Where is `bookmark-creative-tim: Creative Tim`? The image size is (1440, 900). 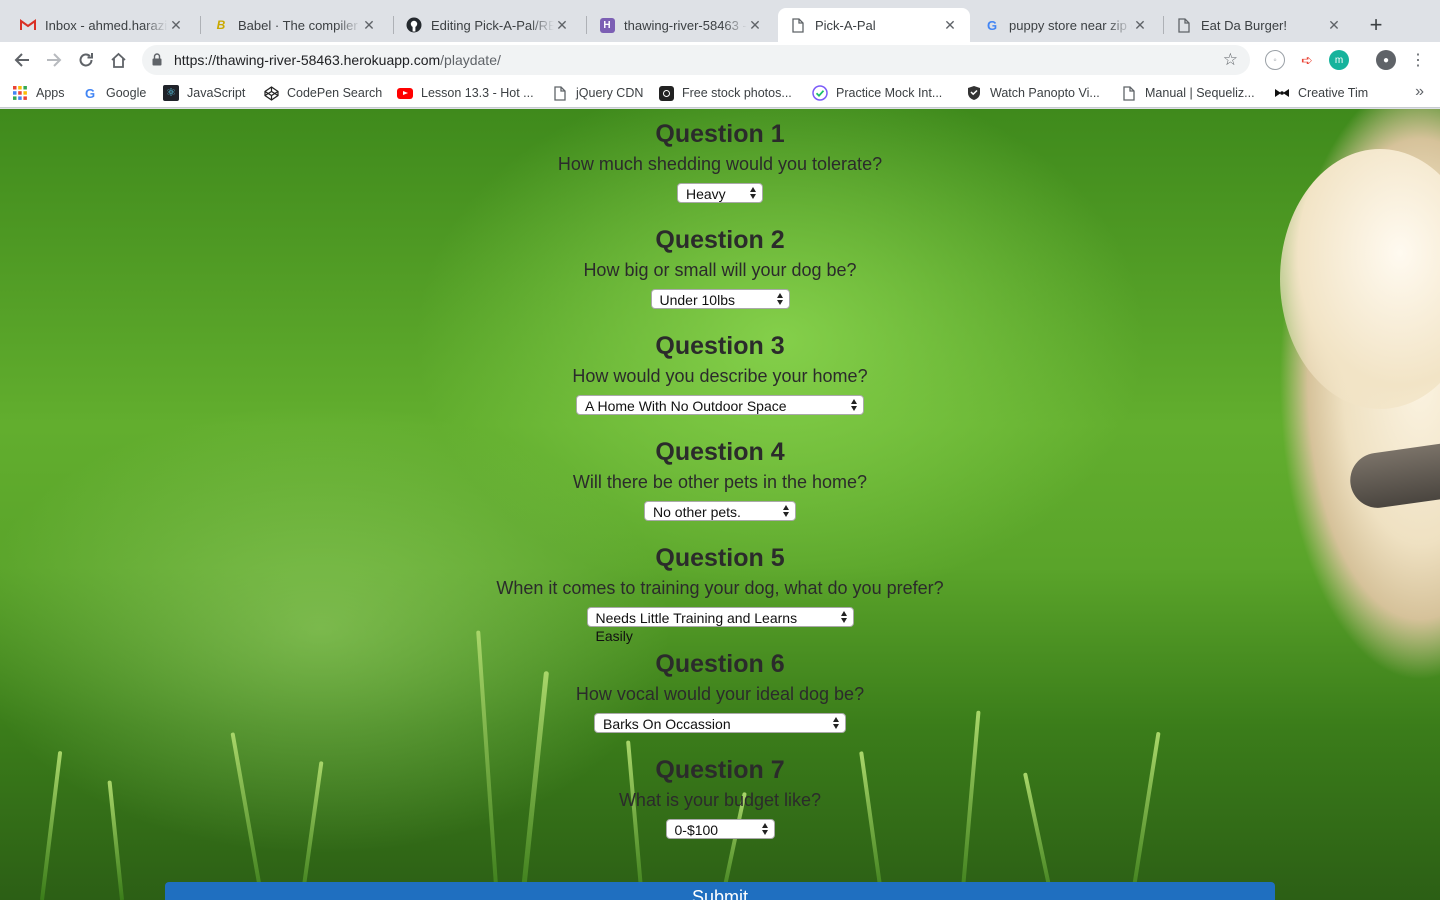 bookmark-creative-tim: Creative Tim is located at coordinates (1321, 93).